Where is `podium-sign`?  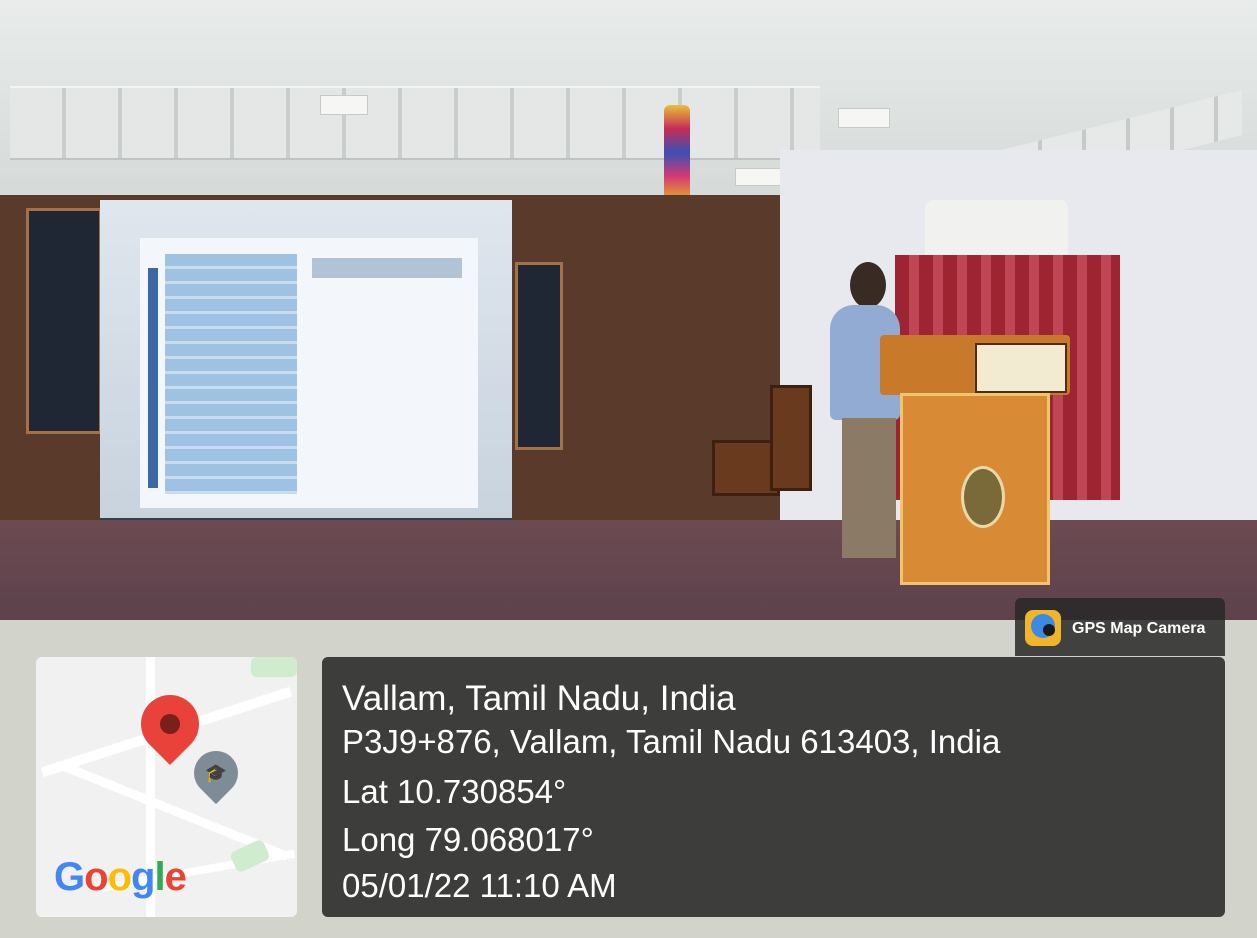
podium-sign is located at coordinates (1021, 368).